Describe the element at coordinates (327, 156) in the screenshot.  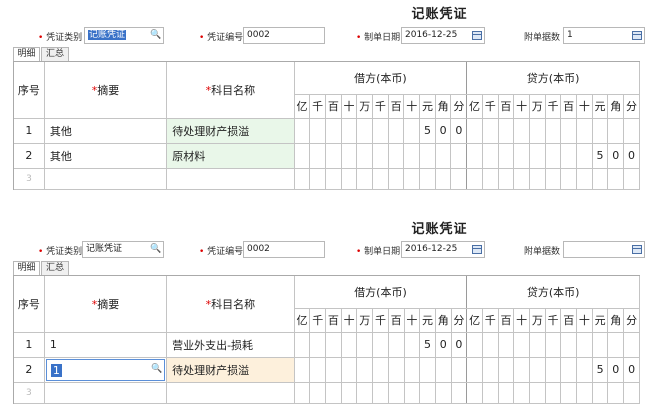
I see `table-row: 2 其他 原材料 500` at that location.